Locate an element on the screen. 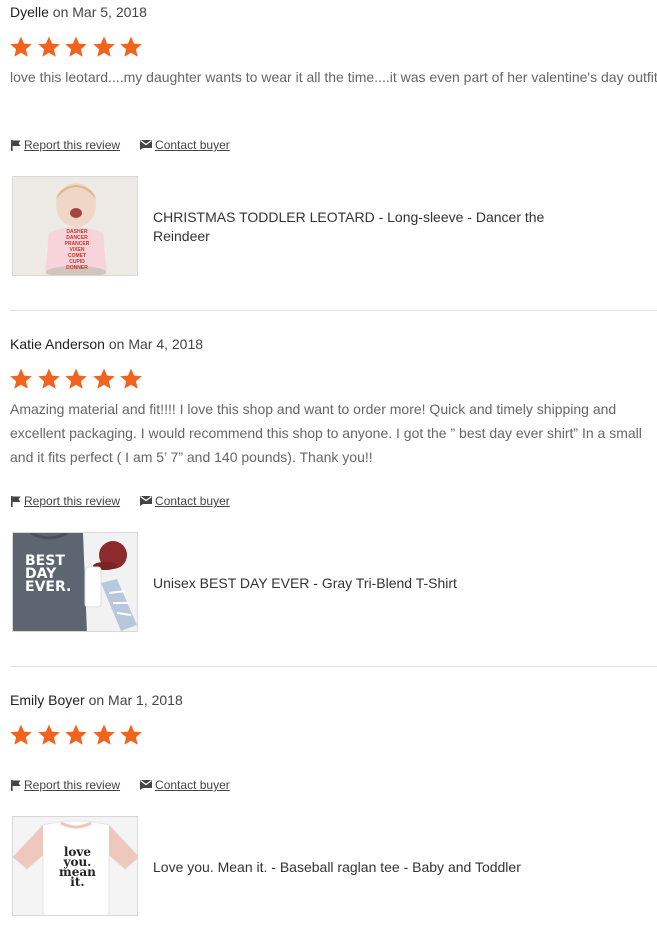 The image size is (657, 932). review-date: on Mar 1, 2018 is located at coordinates (133, 700).